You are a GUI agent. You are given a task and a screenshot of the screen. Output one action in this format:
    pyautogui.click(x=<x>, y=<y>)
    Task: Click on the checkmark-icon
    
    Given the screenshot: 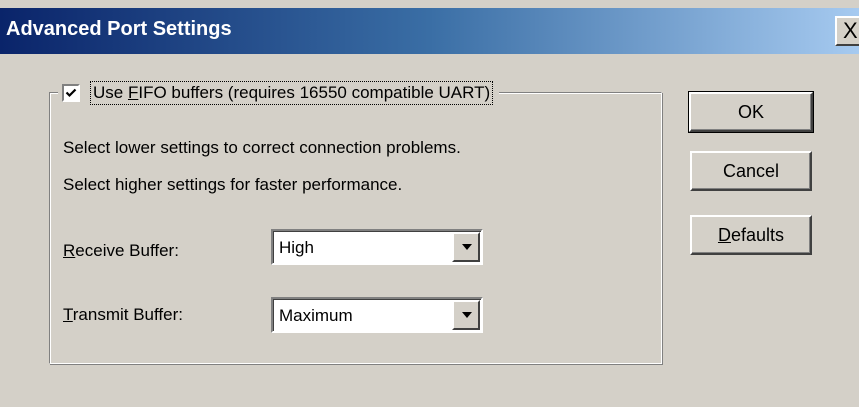 What is the action you would take?
    pyautogui.click(x=71, y=93)
    